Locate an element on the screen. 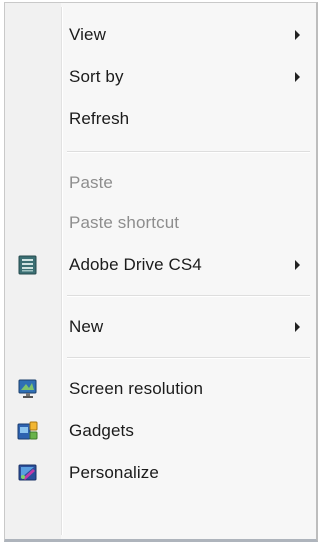 The image size is (321, 546). menu-item-adobe-drive: Adobe Drive CS4 is located at coordinates (160, 265).